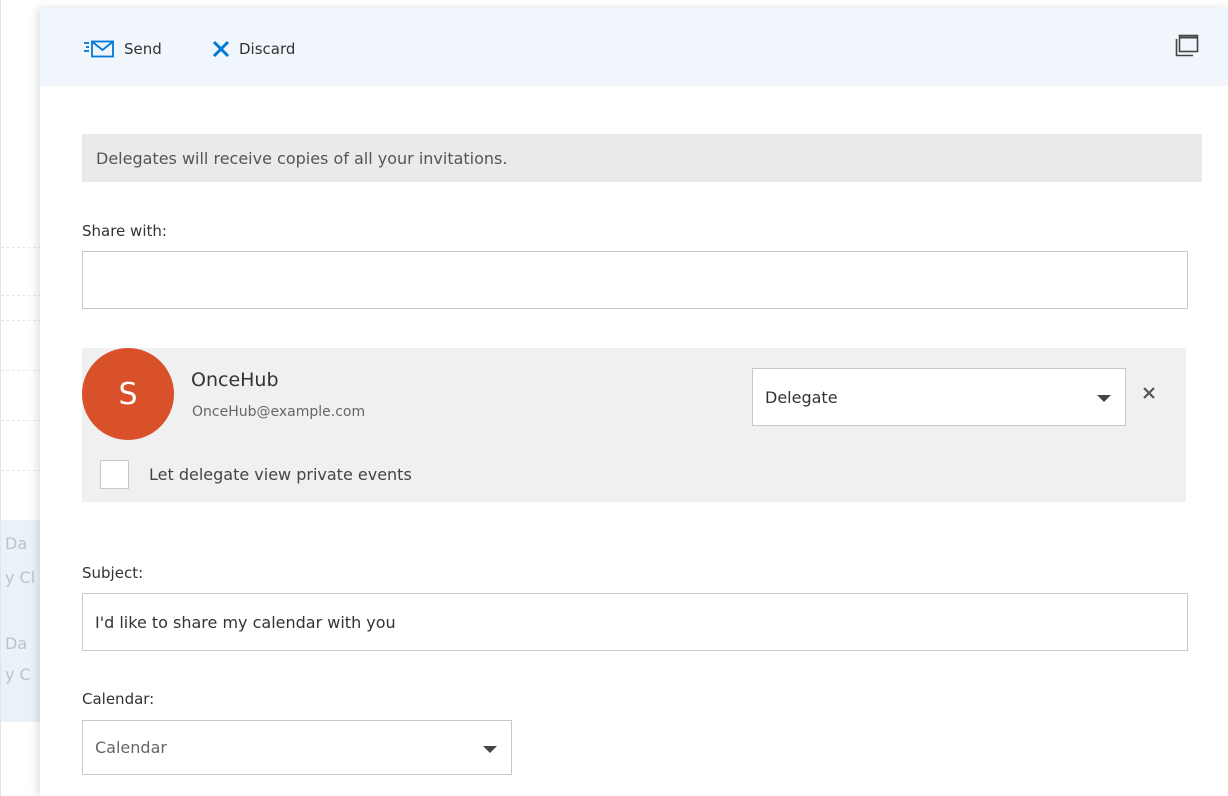 The image size is (1228, 796). I want to click on permission-value: Delegate, so click(801, 397).